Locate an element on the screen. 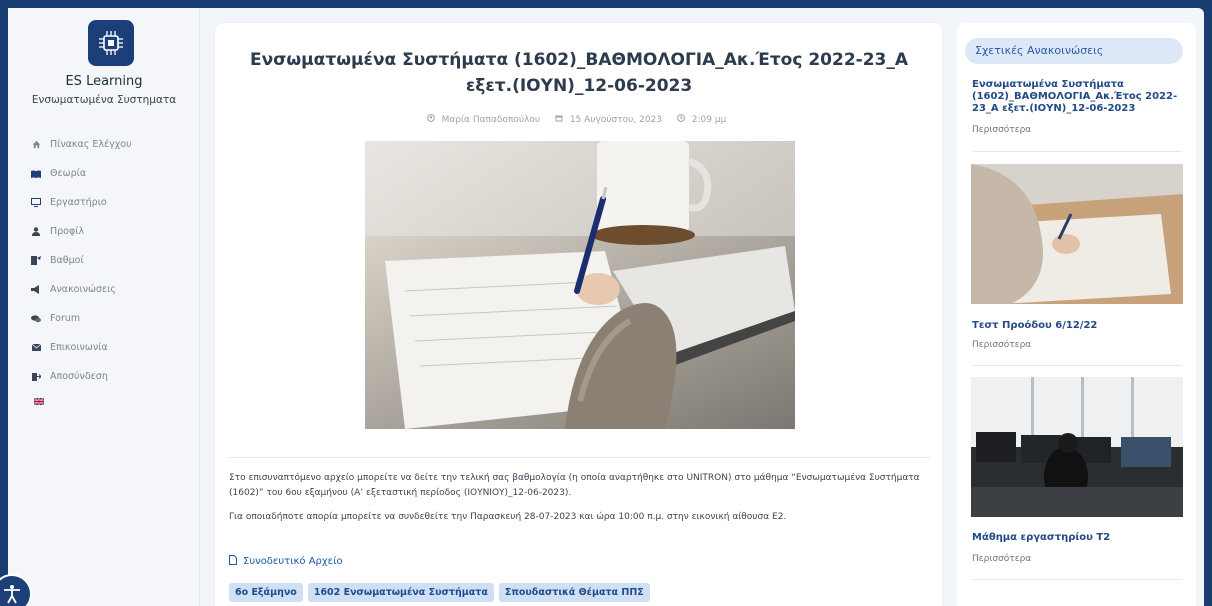 This screenshot has width=1212, height=606. sidebar-item-grades: Βαθμοί is located at coordinates (80, 260).